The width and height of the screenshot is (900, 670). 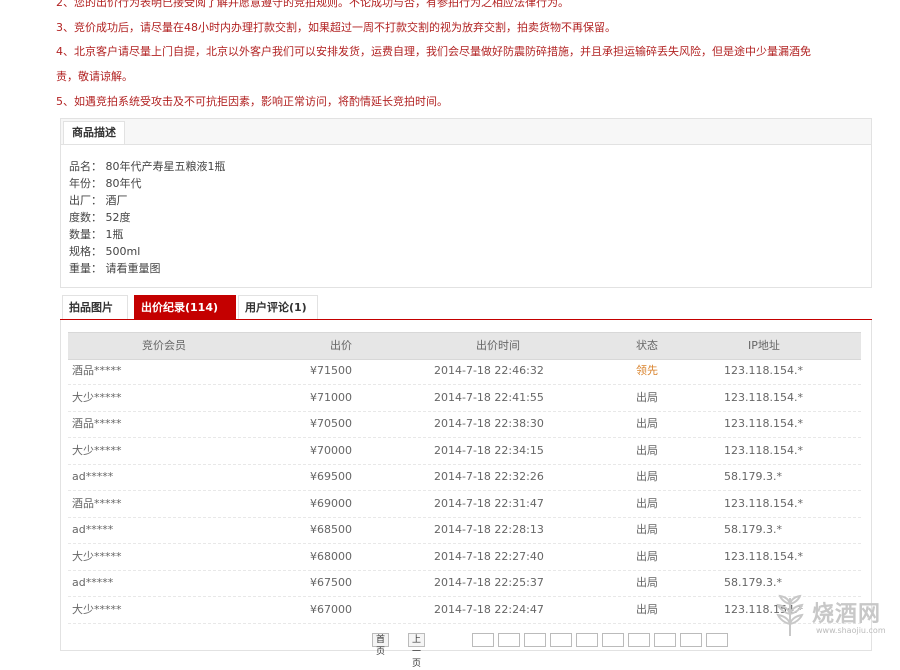 I want to click on cell-time: 2014-7-18 22:28:13, so click(x=489, y=529).